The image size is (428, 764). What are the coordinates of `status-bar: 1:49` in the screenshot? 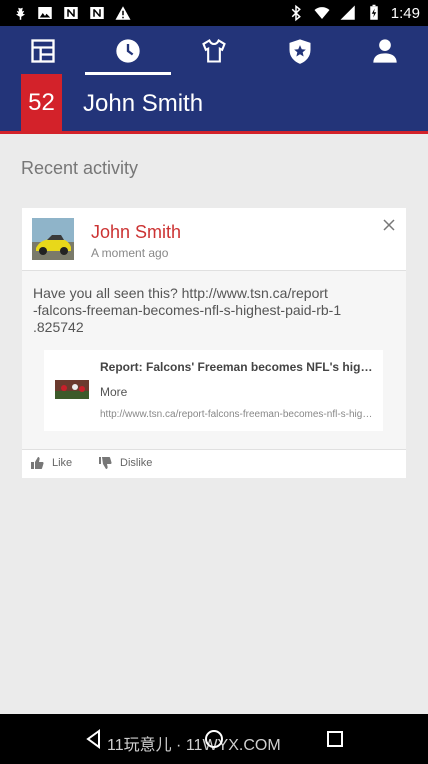 It's located at (214, 13).